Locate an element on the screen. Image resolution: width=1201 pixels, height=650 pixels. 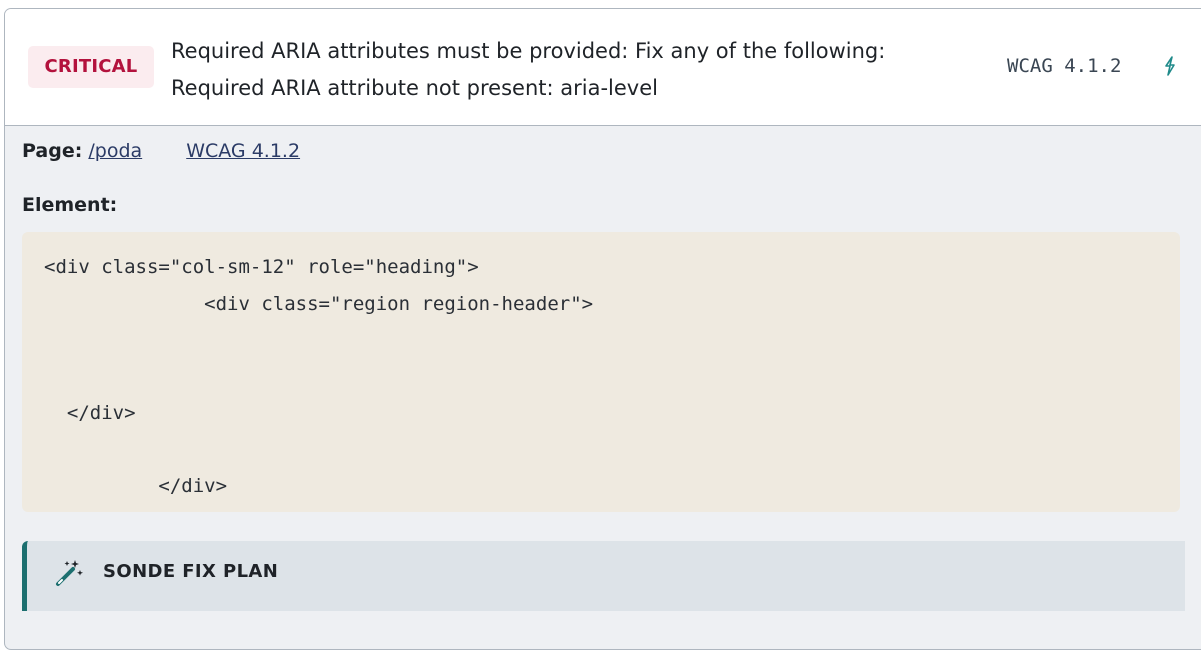
wcag-link: WCAG 4.1.2 is located at coordinates (243, 151).